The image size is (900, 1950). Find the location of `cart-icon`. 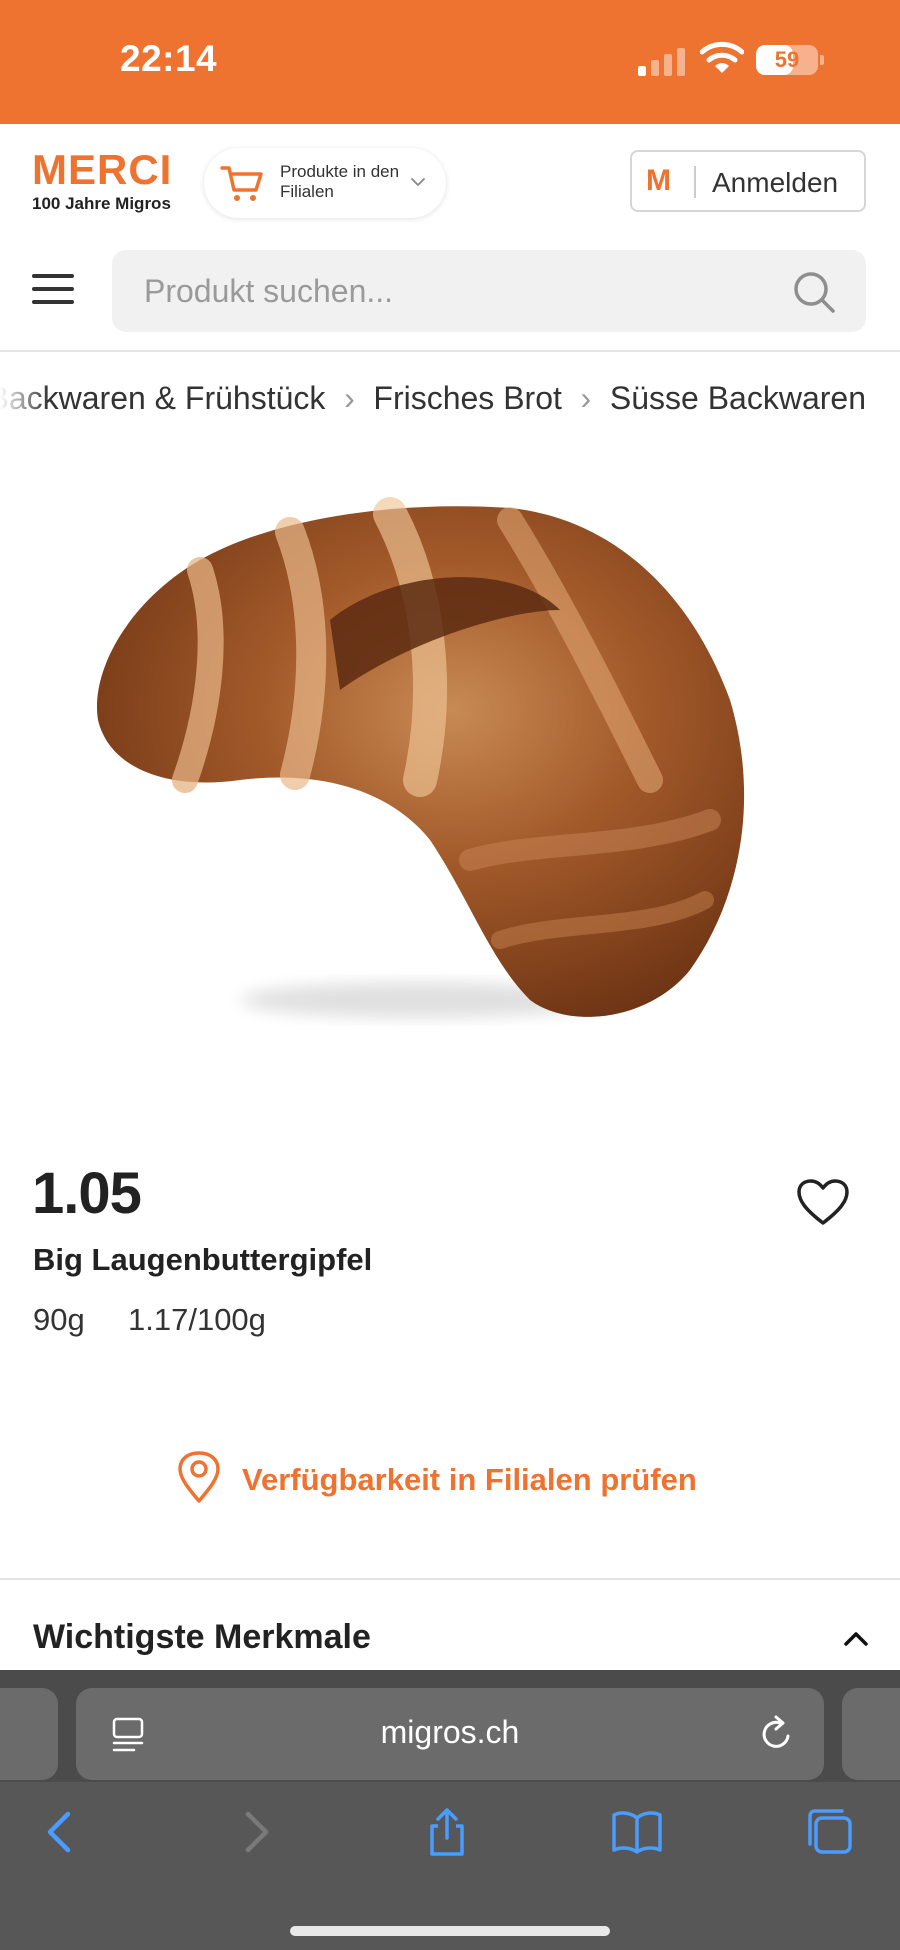

cart-icon is located at coordinates (241, 183).